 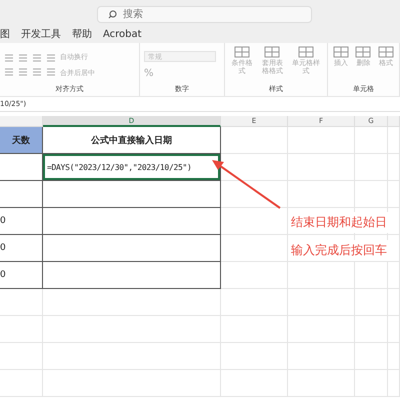 I want to click on search-icon, so click(x=112, y=14).